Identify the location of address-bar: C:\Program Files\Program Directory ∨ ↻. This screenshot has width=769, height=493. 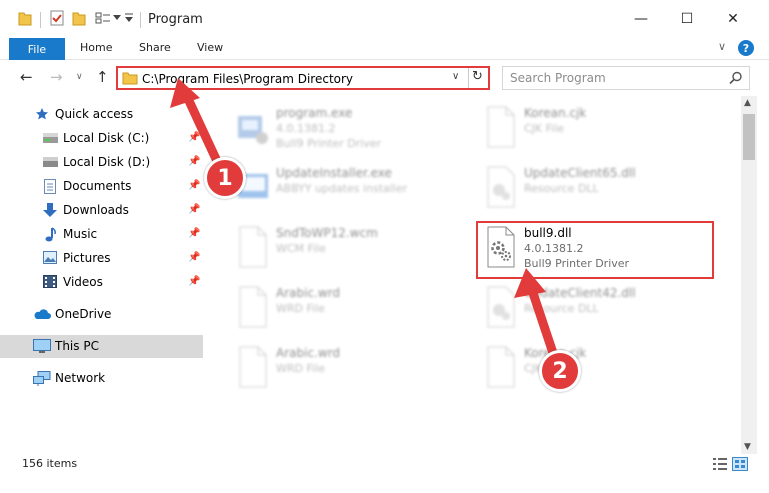
(303, 78).